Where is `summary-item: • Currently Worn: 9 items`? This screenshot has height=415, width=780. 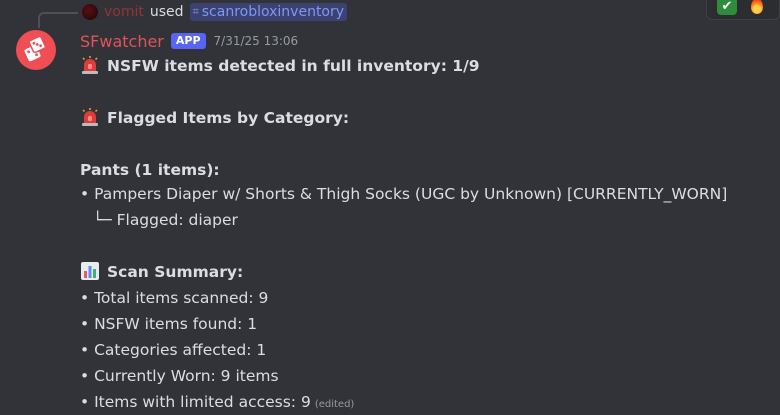 summary-item: • Currently Worn: 9 items is located at coordinates (179, 376).